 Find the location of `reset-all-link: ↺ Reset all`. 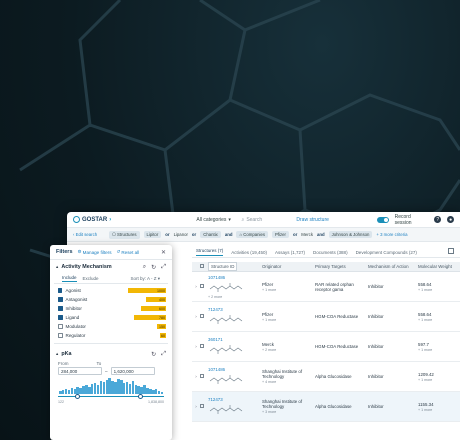

reset-all-link: ↺ Reset all is located at coordinates (128, 252).